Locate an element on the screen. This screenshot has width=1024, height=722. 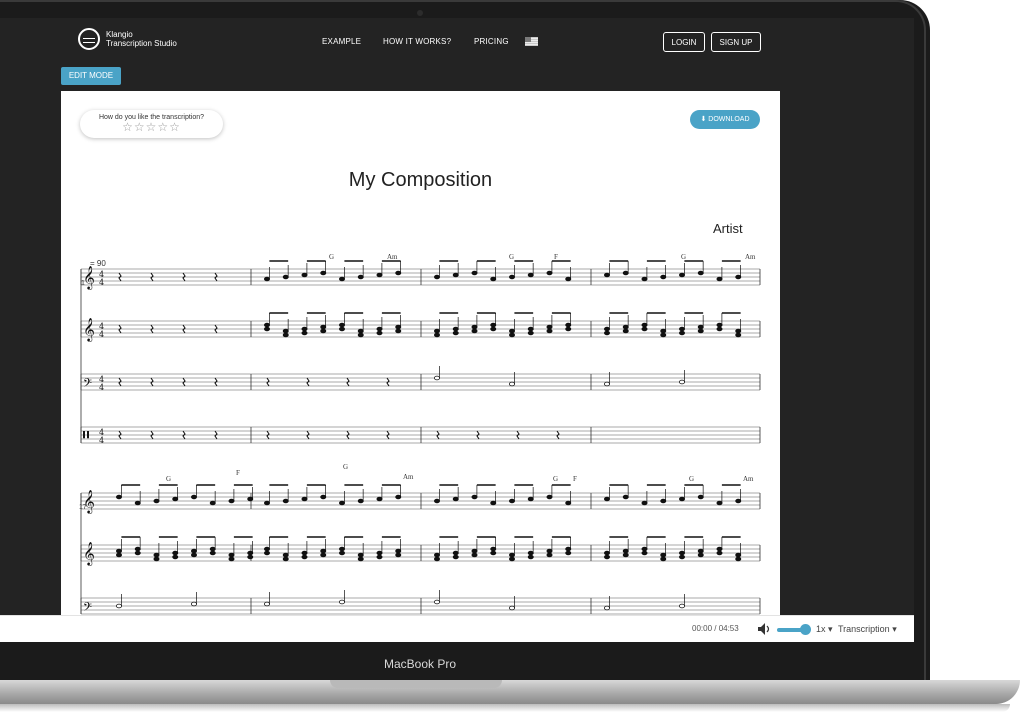
logo-line2: Transcription Studio is located at coordinates (141, 43).